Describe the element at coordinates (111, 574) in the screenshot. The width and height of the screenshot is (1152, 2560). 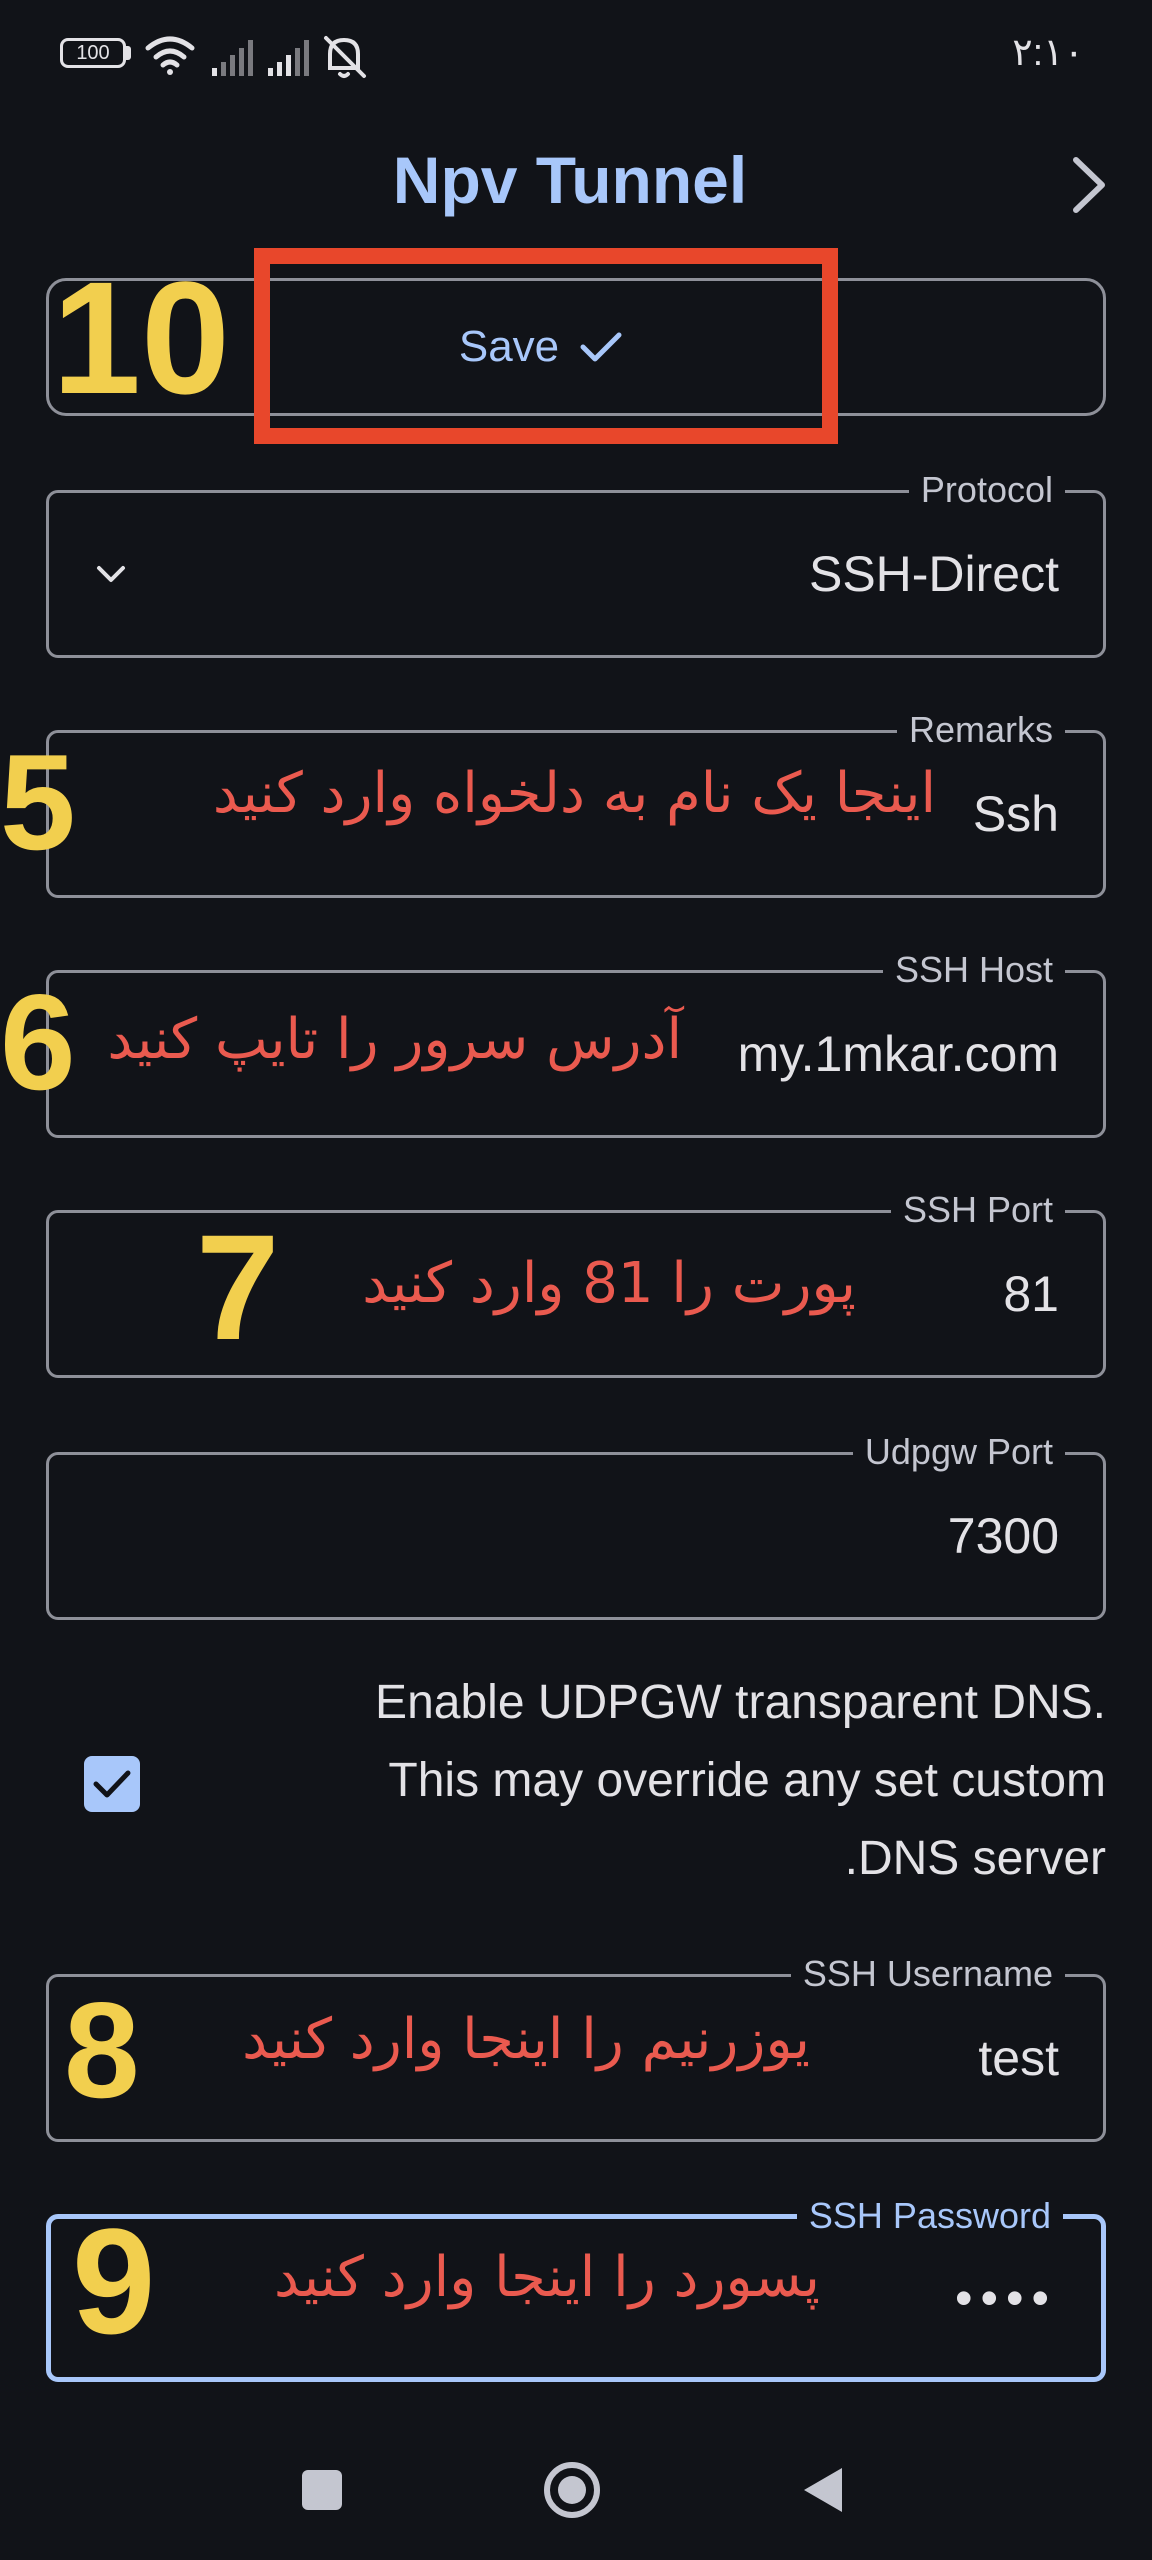
I see `chevron-down-icon` at that location.